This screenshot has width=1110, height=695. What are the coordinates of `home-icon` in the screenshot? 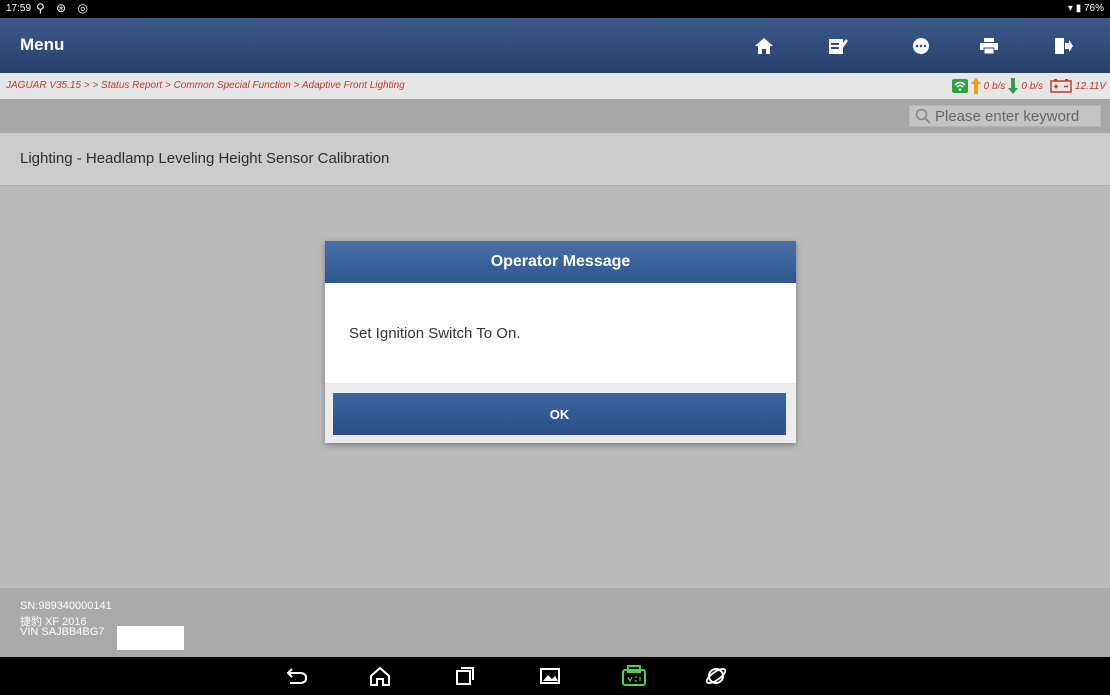 It's located at (764, 45).